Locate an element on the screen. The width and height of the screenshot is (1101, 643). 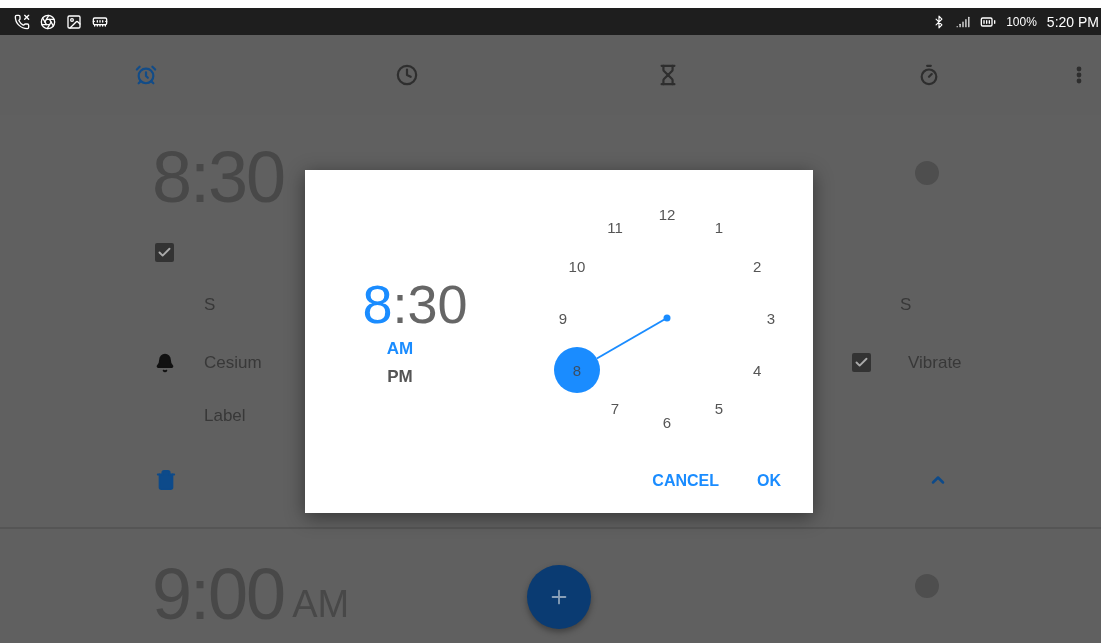
more-menu-button is located at coordinates (1079, 75).